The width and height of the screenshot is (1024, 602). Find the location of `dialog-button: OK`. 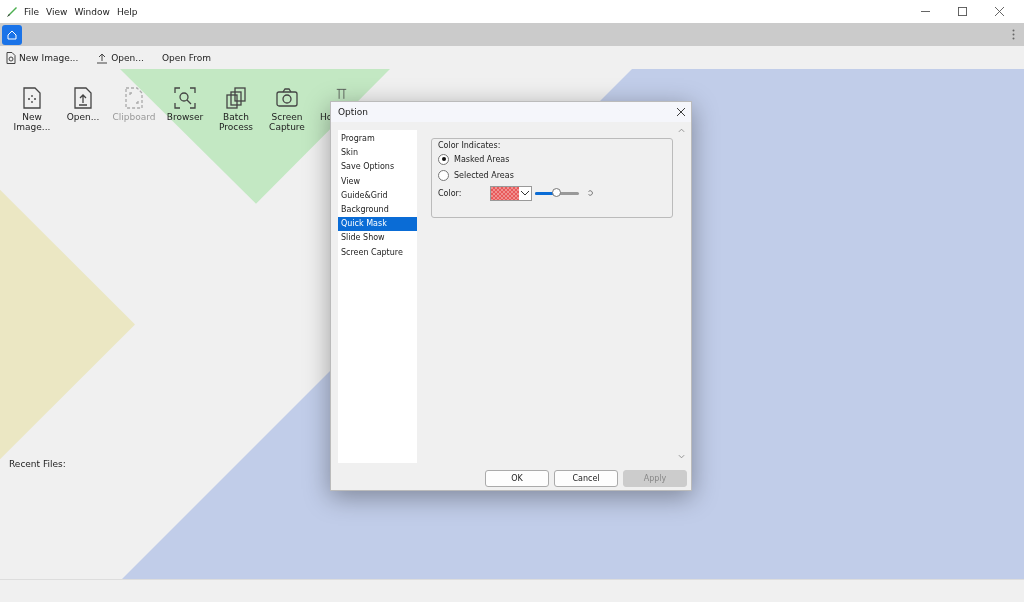

dialog-button: OK is located at coordinates (517, 478).